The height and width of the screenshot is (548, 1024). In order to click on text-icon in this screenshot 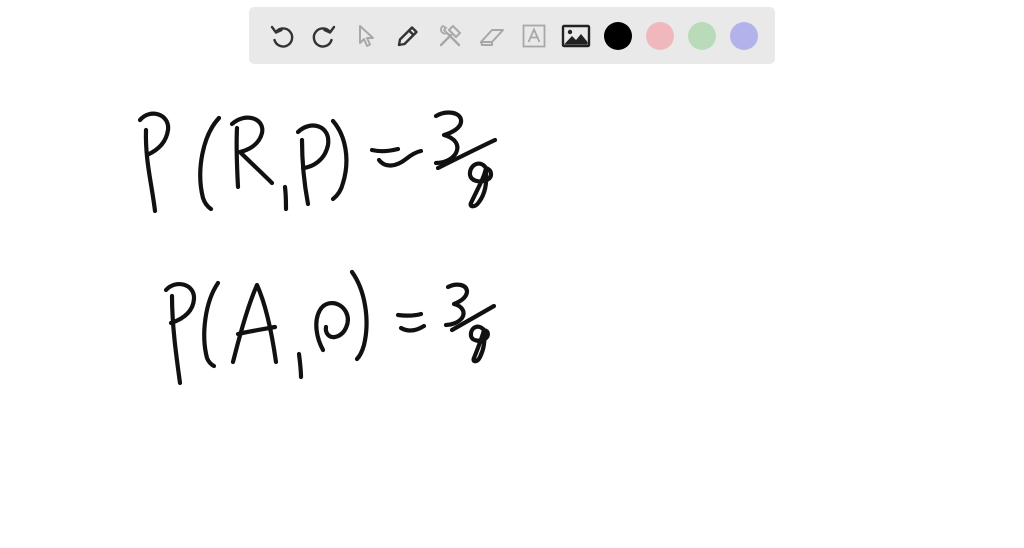, I will do `click(534, 35)`.